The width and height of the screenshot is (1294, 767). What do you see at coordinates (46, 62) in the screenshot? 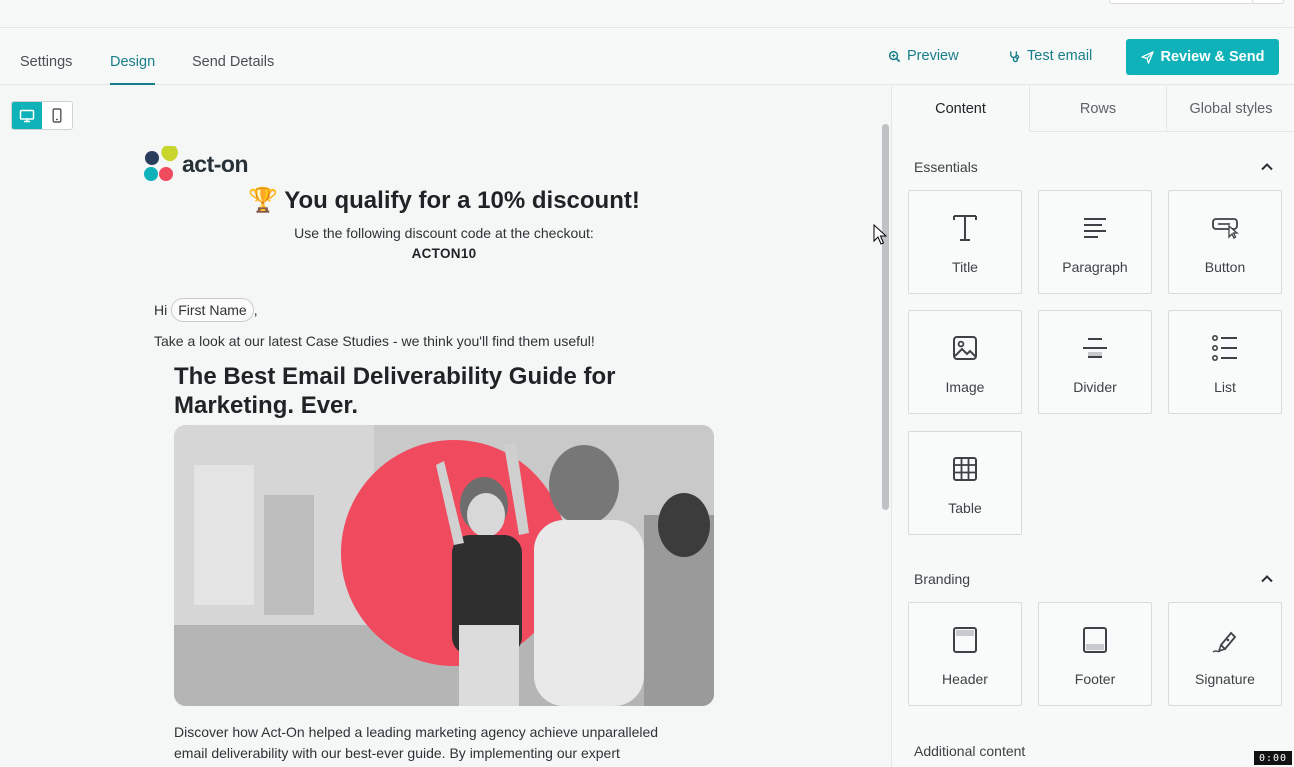
I see `tab-settings: Settings` at bounding box center [46, 62].